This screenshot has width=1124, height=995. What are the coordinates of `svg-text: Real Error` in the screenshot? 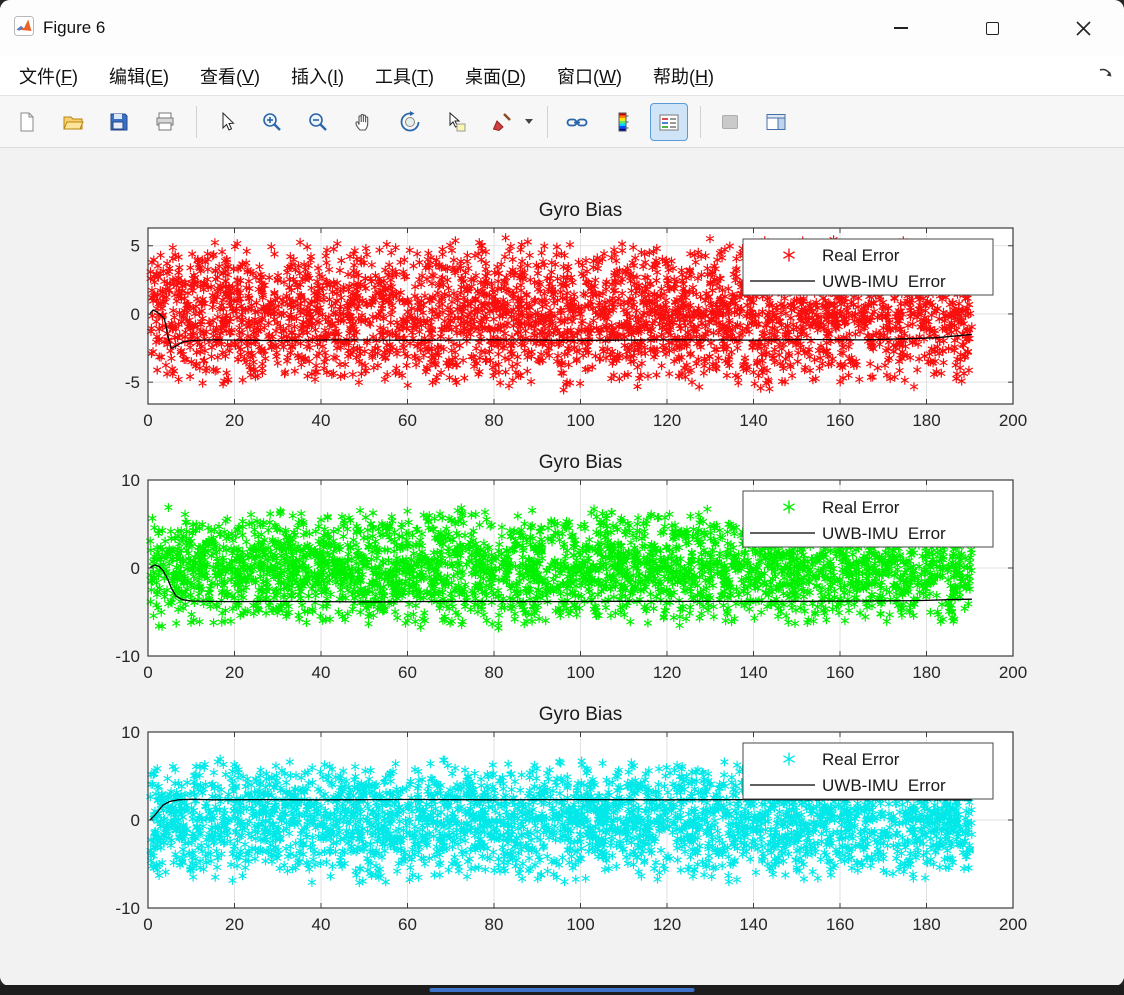 It's located at (861, 507).